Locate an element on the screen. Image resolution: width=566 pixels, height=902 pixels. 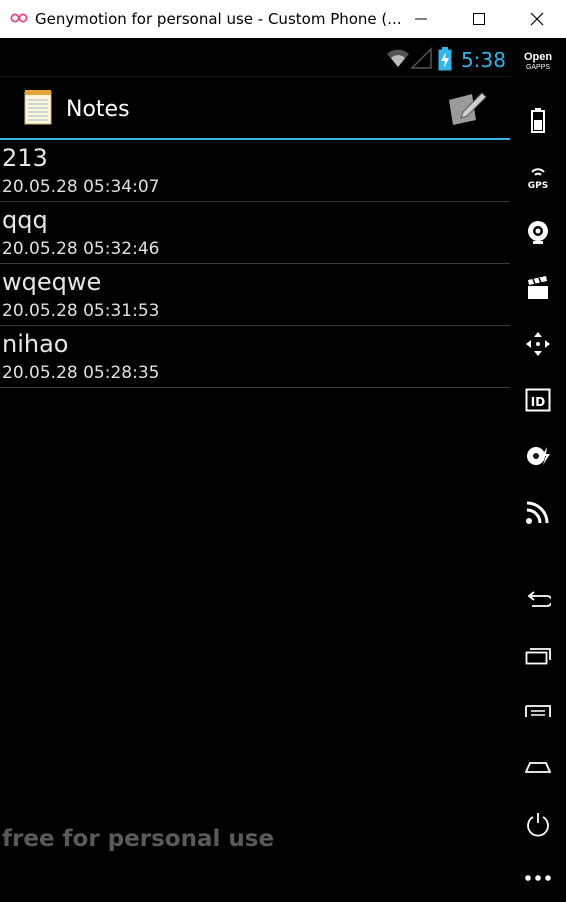
disk-io-icon is located at coordinates (538, 456).